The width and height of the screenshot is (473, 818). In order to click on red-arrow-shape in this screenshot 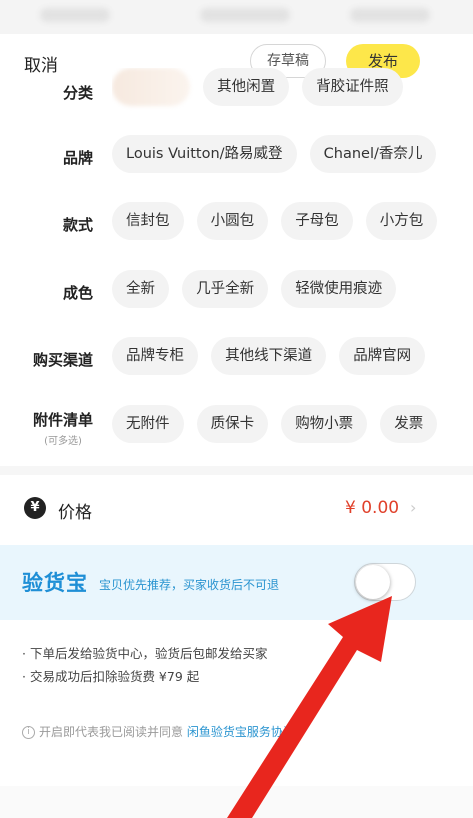, I will do `click(309, 707)`.